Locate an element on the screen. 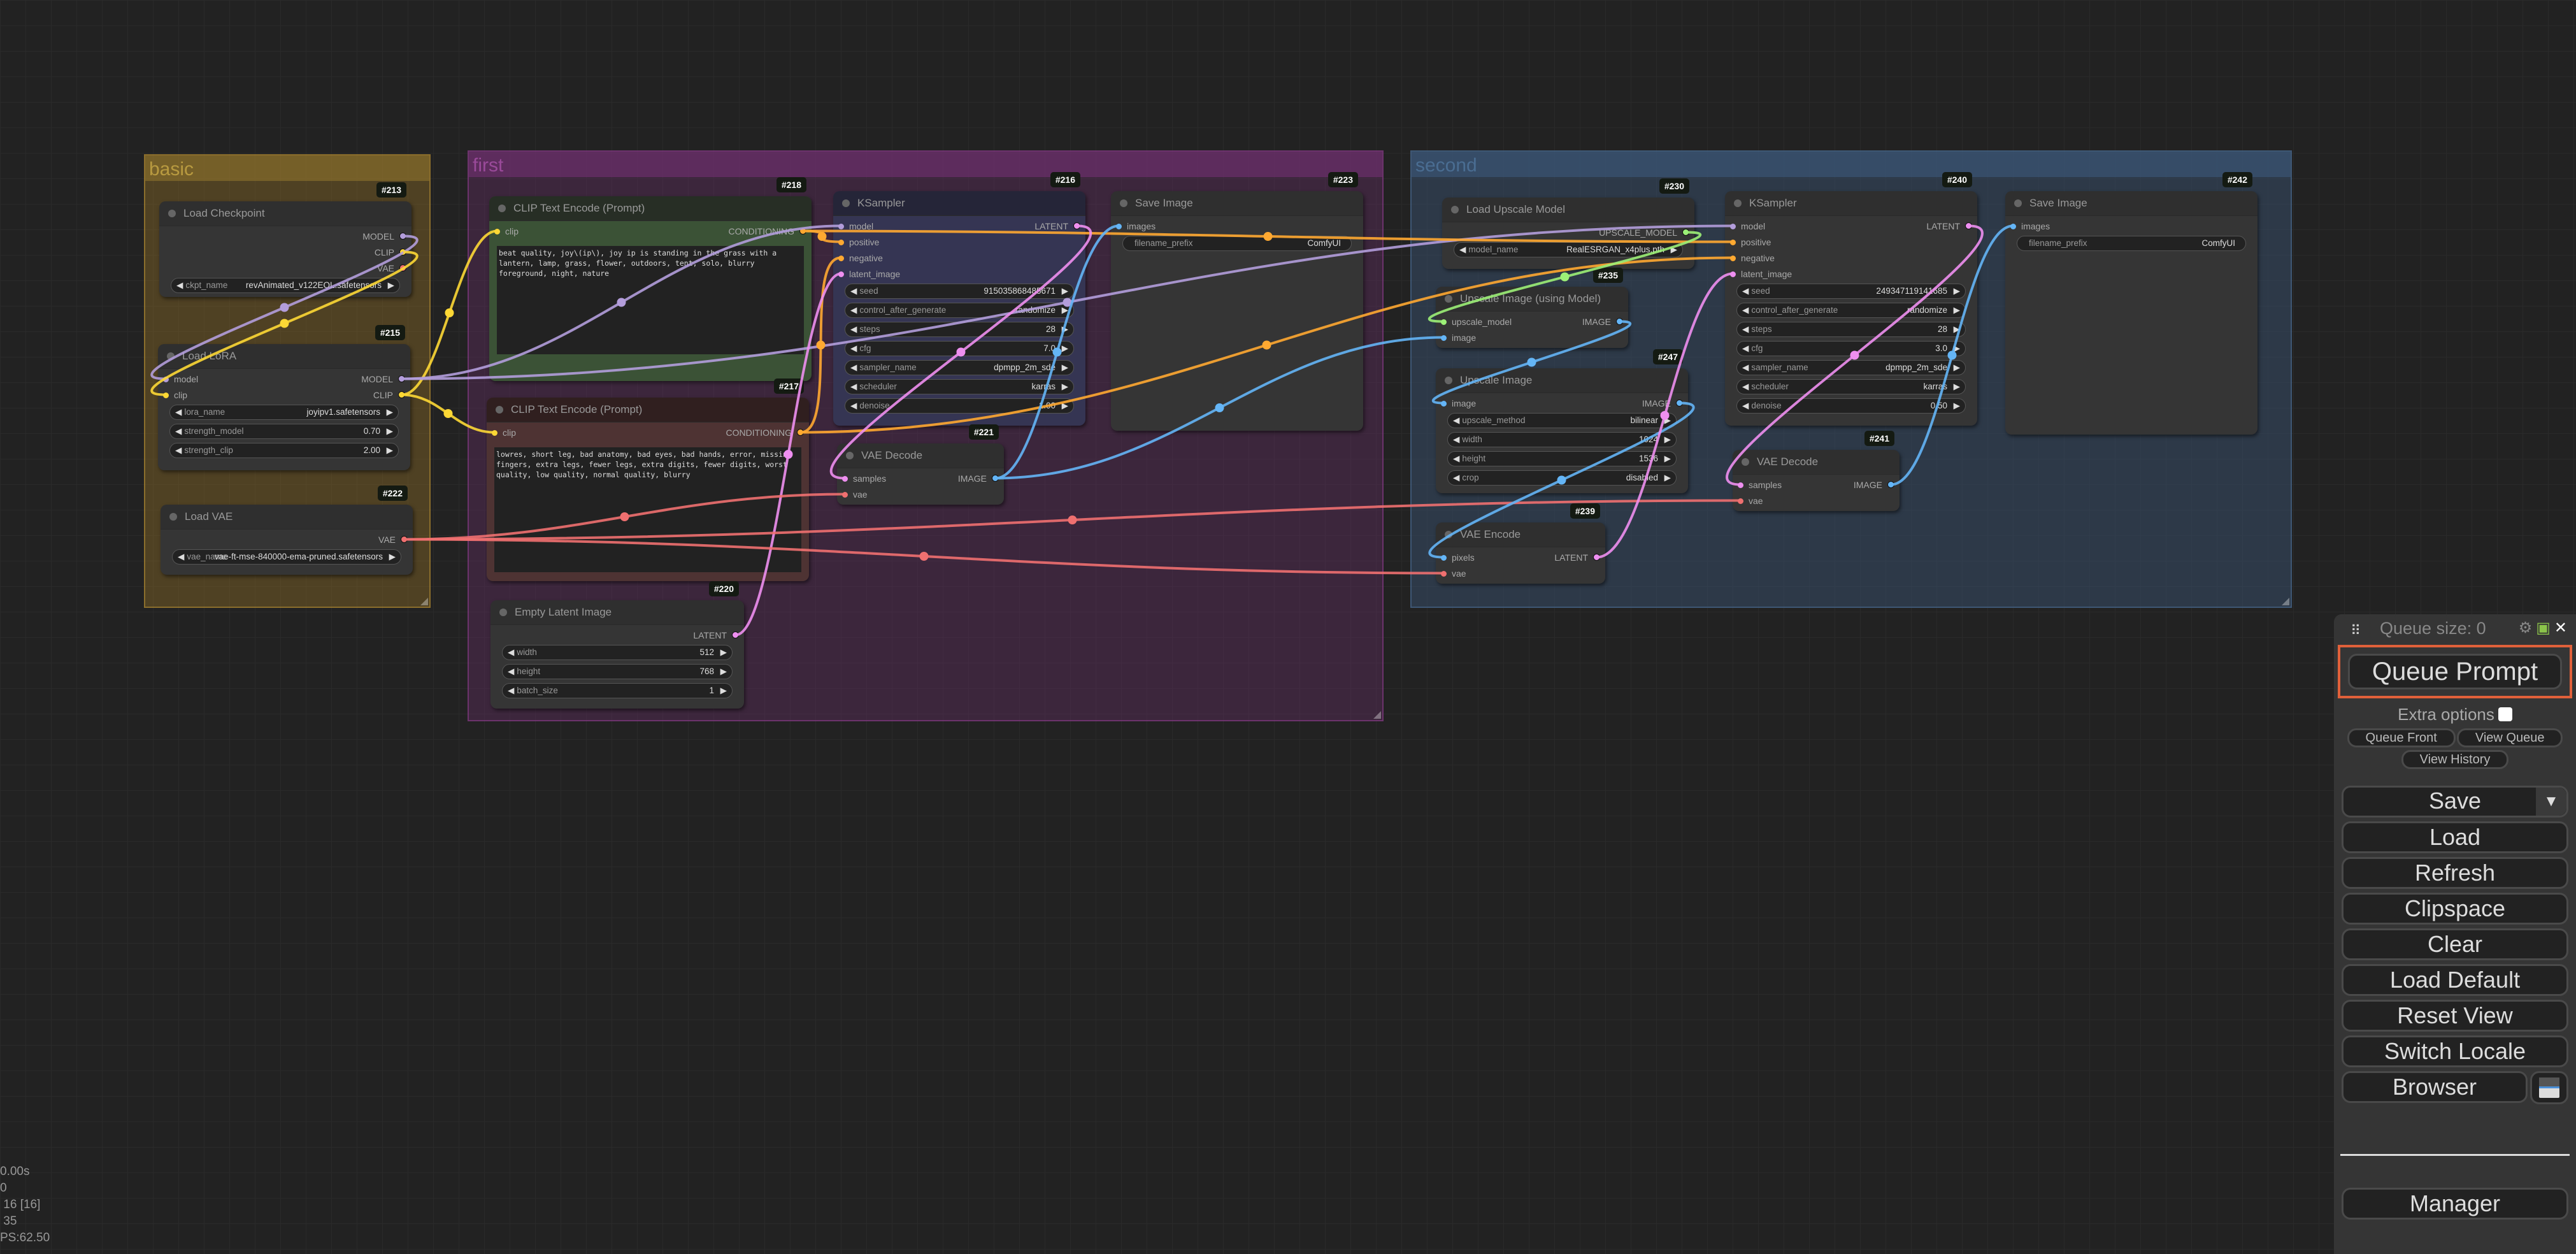 This screenshot has height=1254, width=2576. widget-steps: steps 28 ▶ is located at coordinates (959, 329).